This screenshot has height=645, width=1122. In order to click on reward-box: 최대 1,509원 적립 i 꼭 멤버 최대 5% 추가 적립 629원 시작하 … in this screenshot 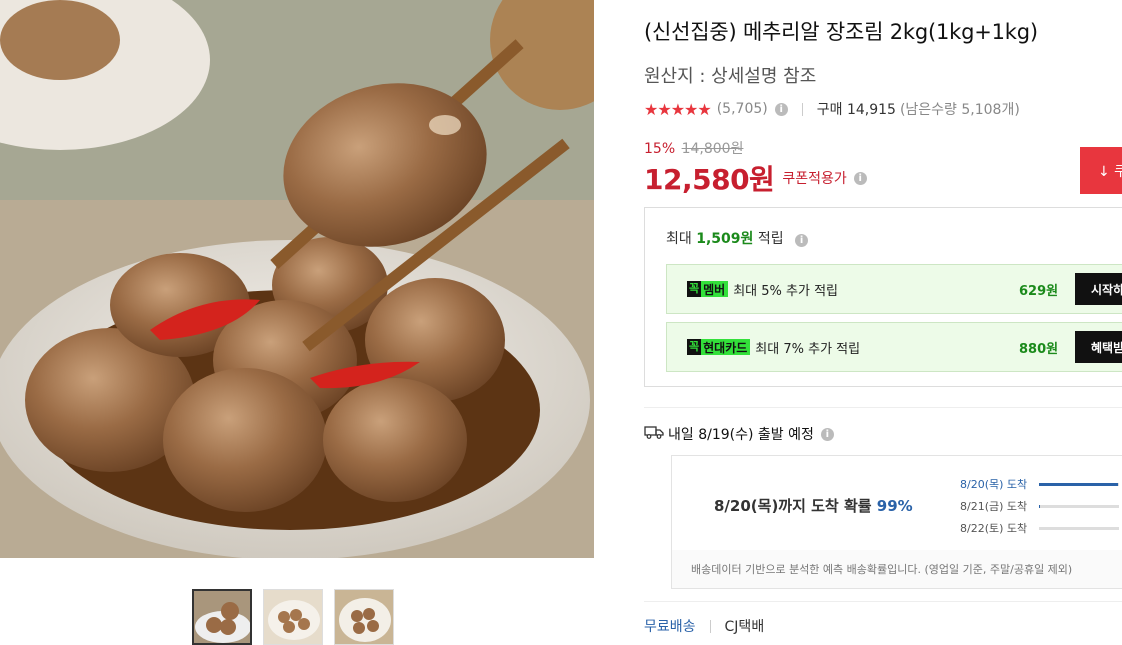, I will do `click(883, 297)`.